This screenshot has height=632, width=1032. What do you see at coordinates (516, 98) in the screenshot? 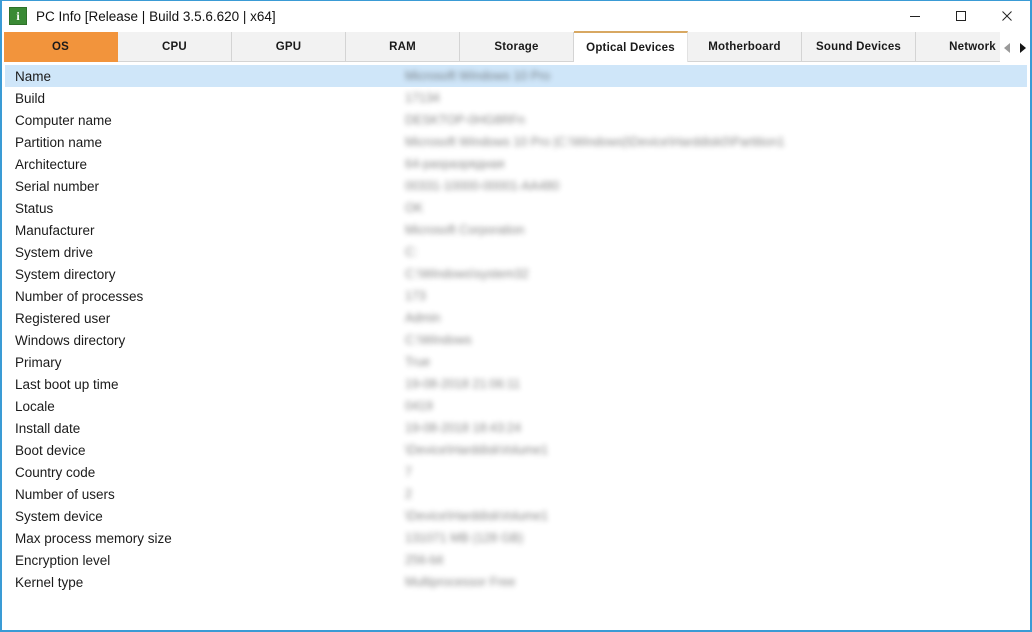
I see `table-row: Build 17134` at bounding box center [516, 98].